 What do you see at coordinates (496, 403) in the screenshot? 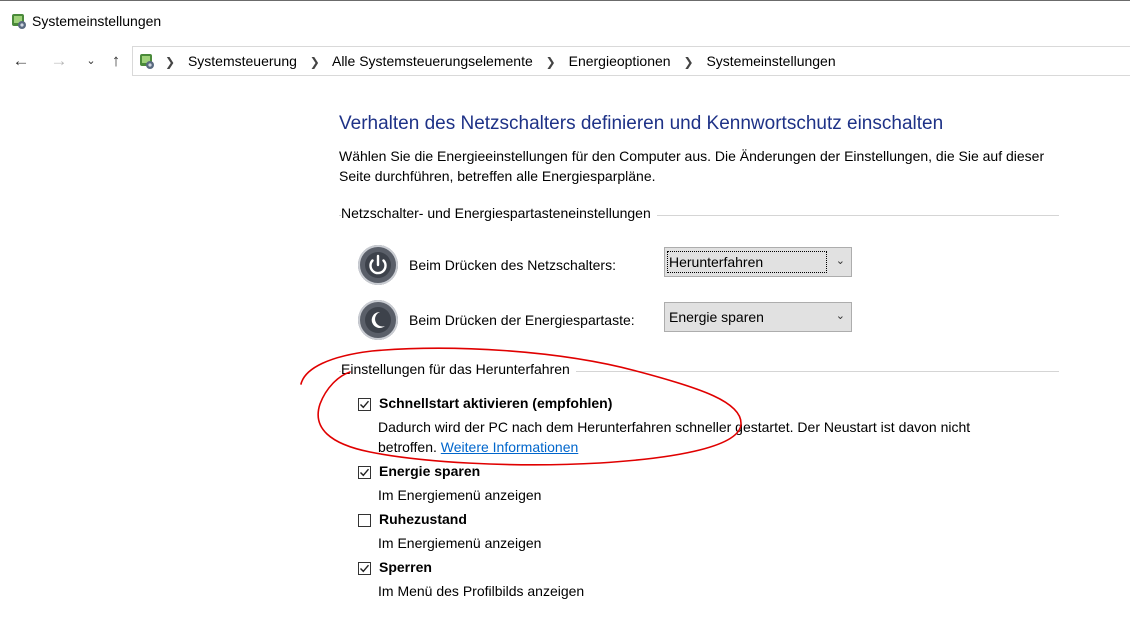
I see `option-title: Schnellstart aktivieren (empfohlen)` at bounding box center [496, 403].